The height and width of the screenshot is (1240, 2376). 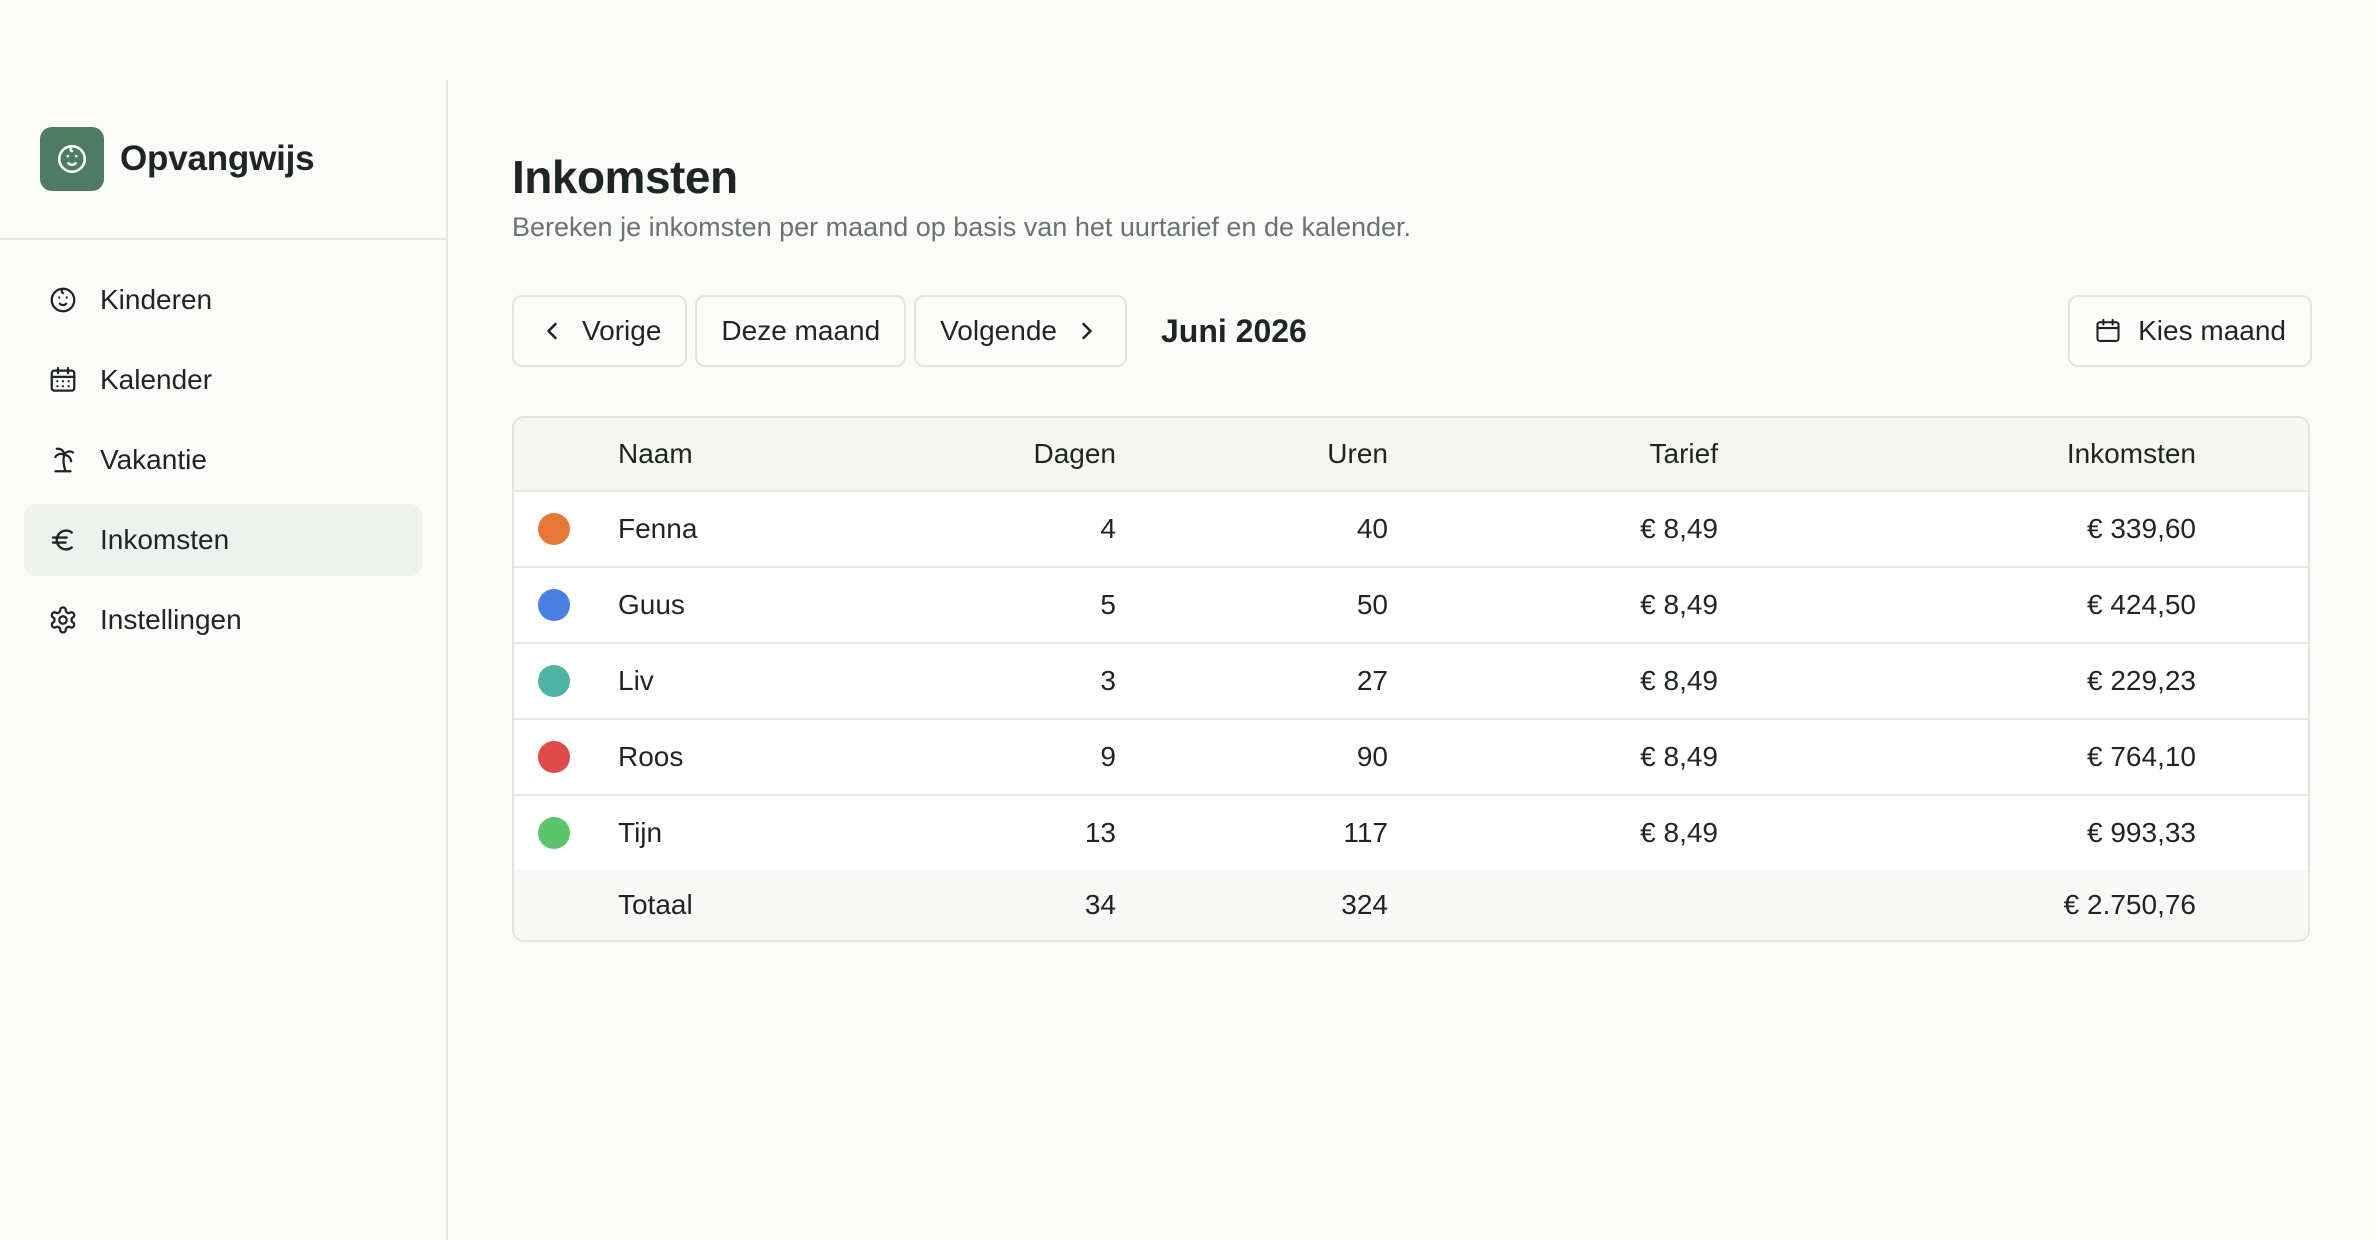 I want to click on cell-name: Fenna, so click(x=658, y=528).